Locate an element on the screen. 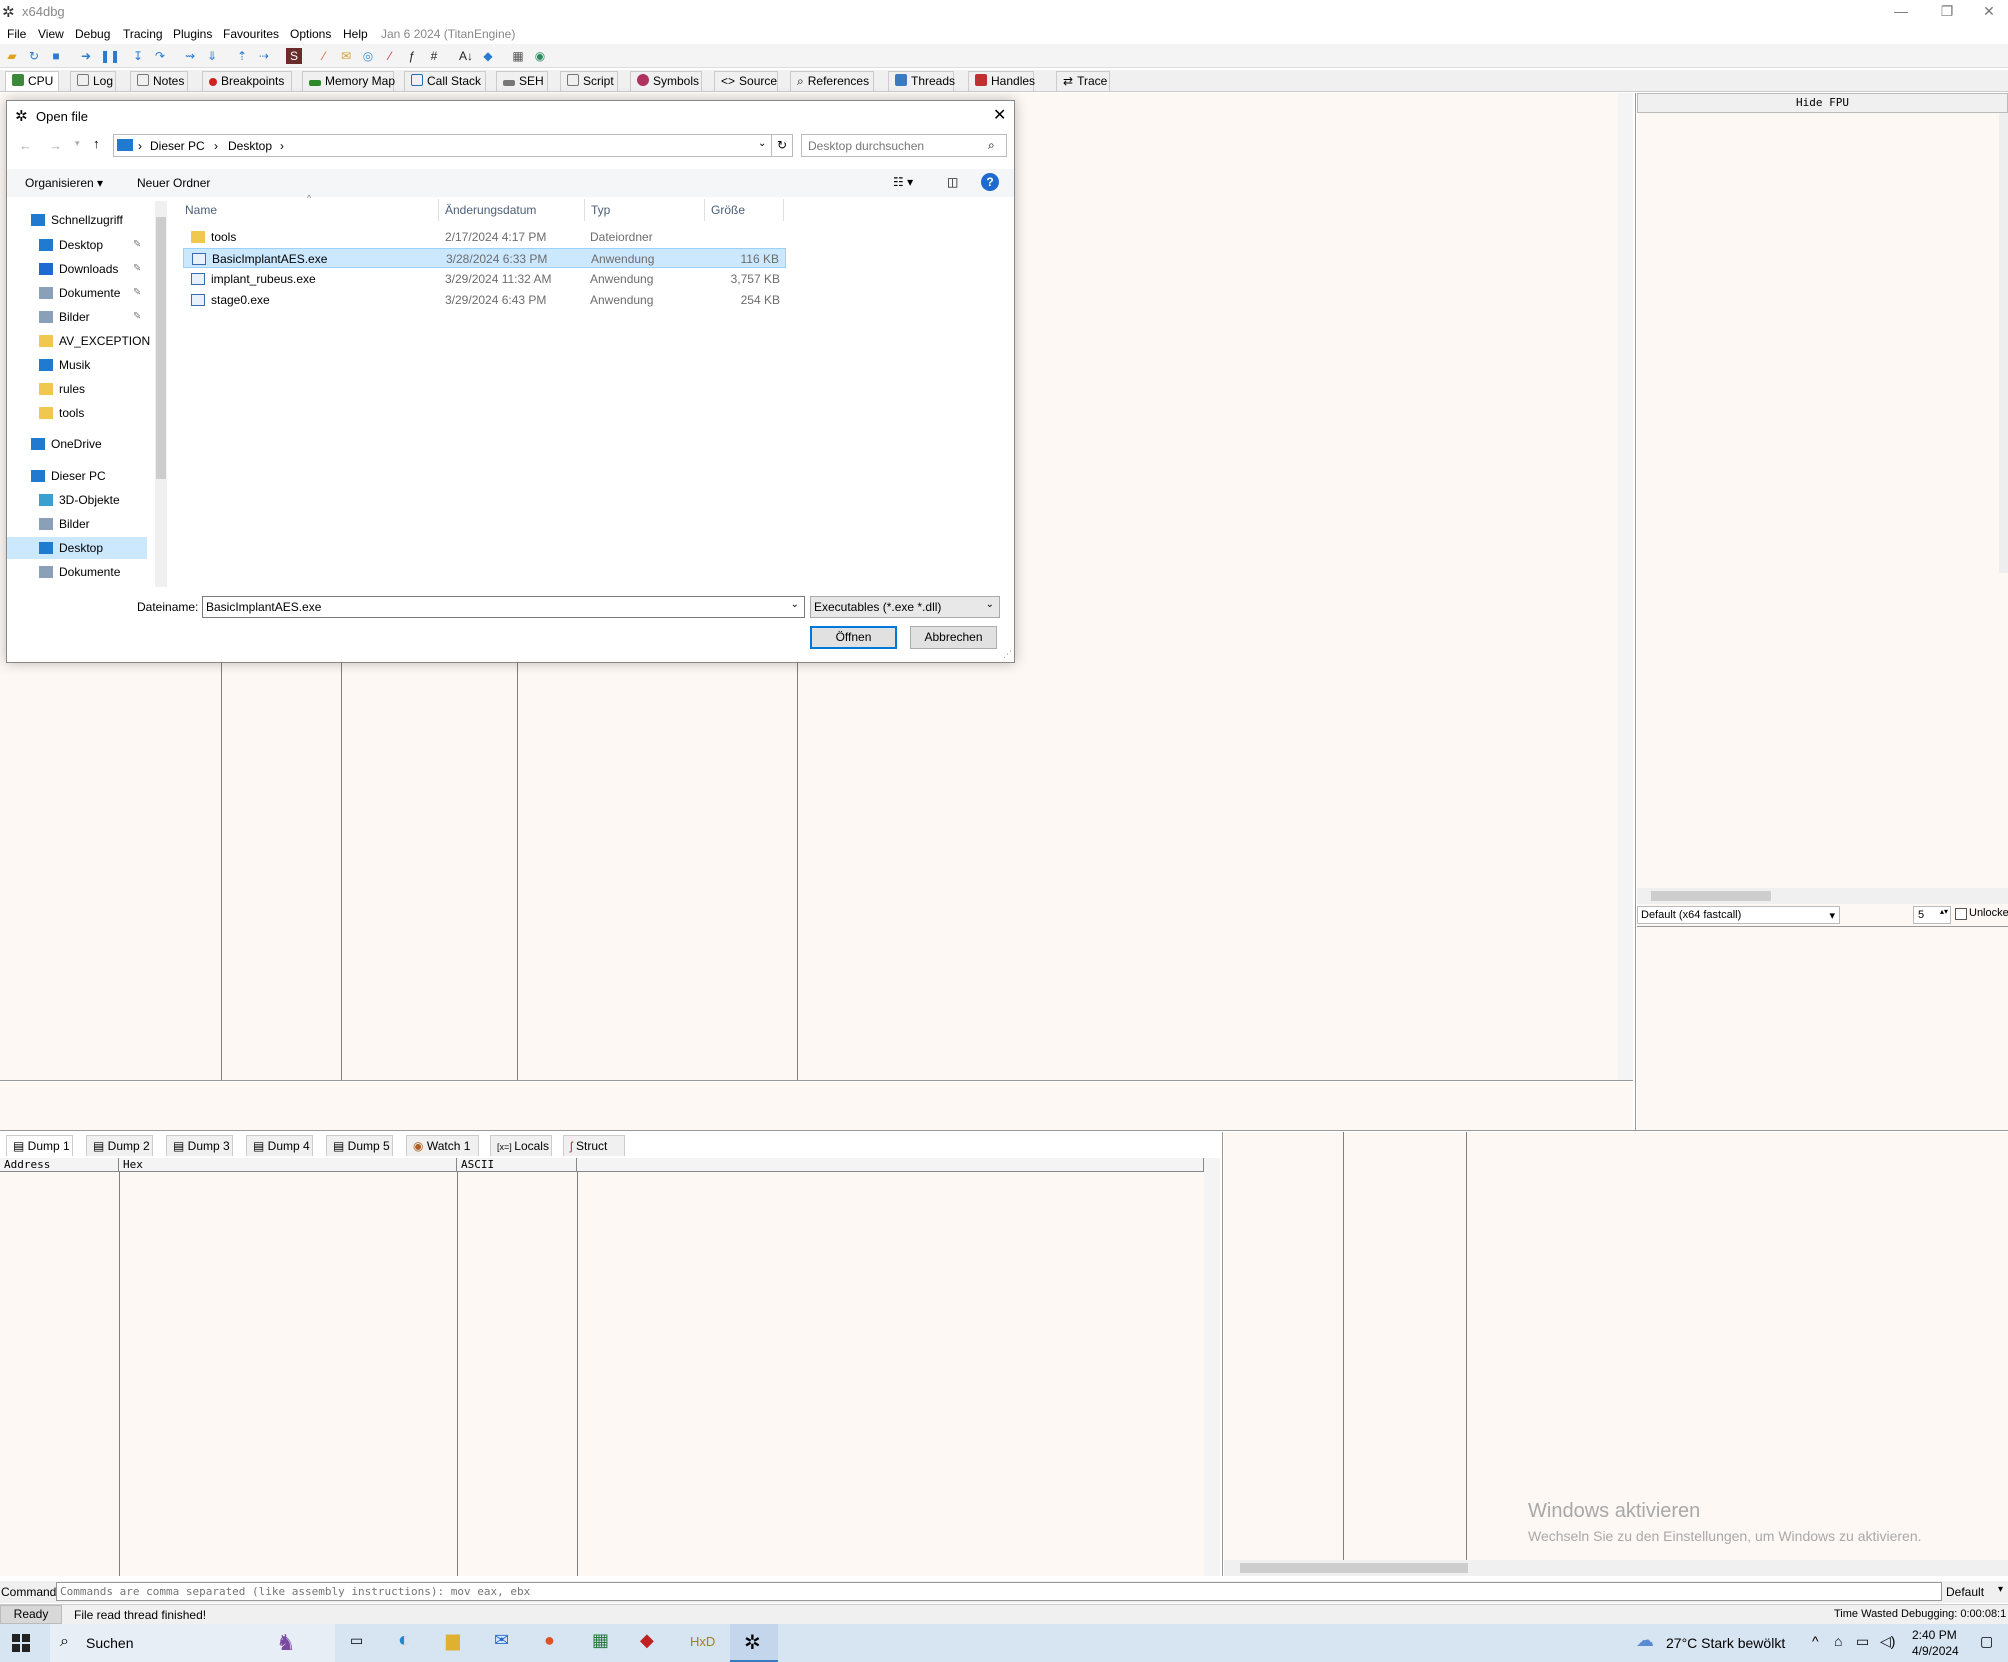 The image size is (2008, 1662). tab-dump-3: ▤ Dump 3 is located at coordinates (199, 1145).